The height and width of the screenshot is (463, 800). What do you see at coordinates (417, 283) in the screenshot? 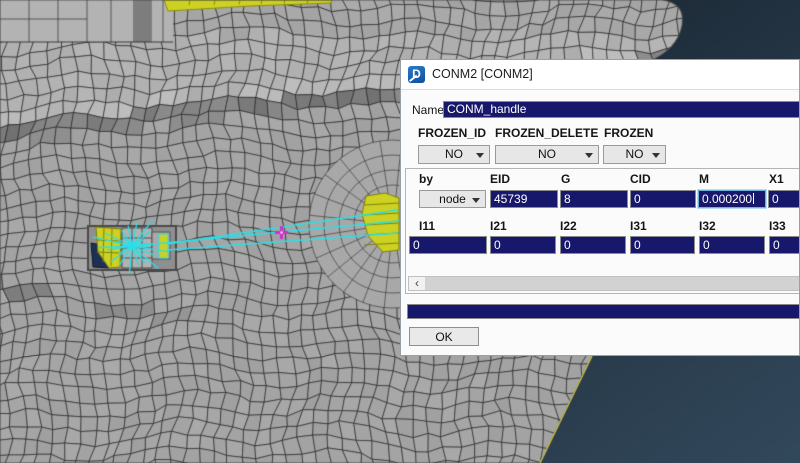
I see `scroll-left-icon: ‹` at bounding box center [417, 283].